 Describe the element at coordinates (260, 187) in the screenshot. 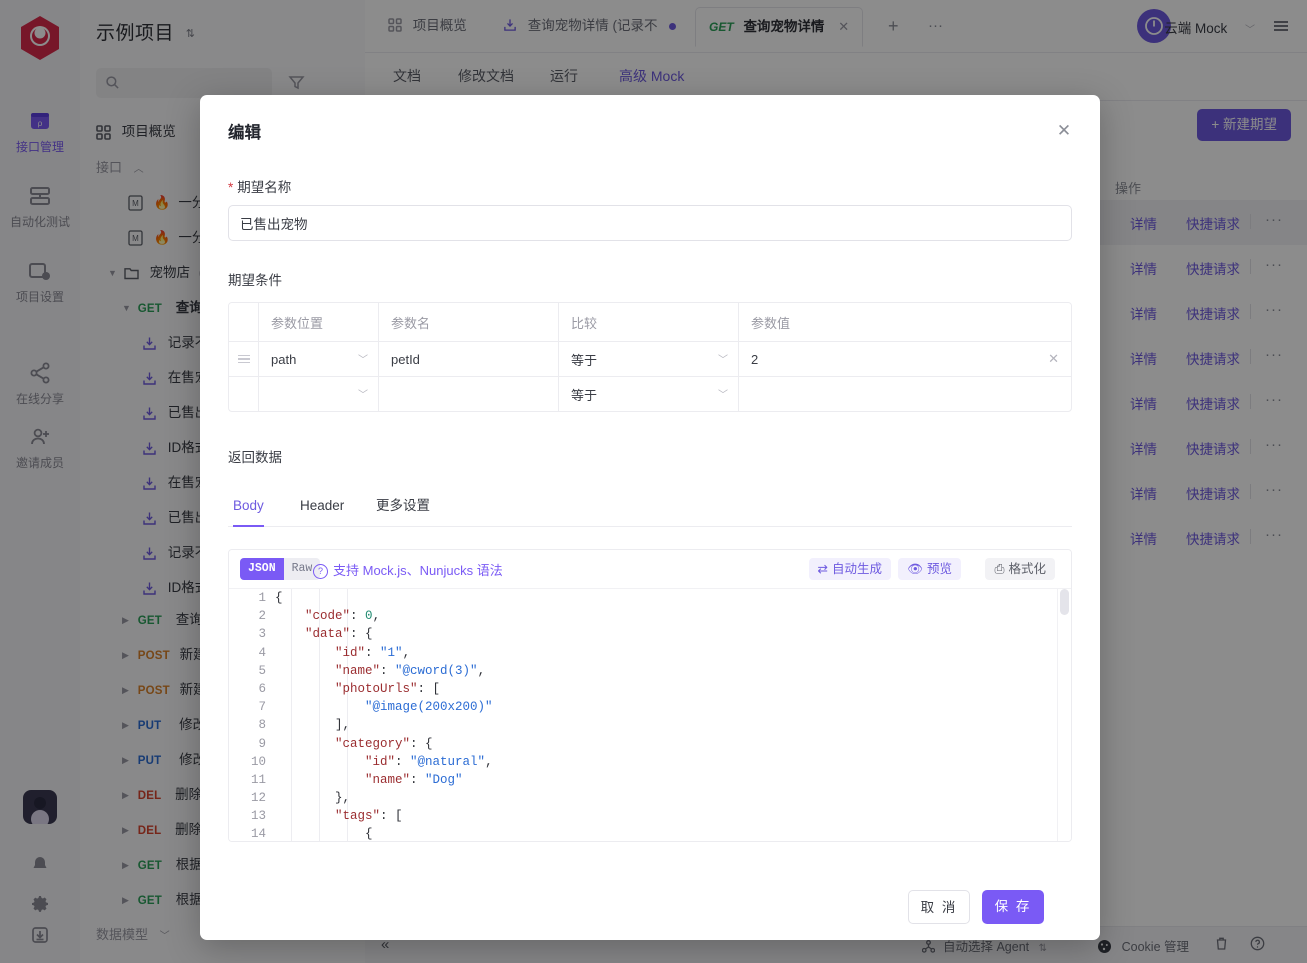

I see `expectation-name-label: * 期望名称` at that location.